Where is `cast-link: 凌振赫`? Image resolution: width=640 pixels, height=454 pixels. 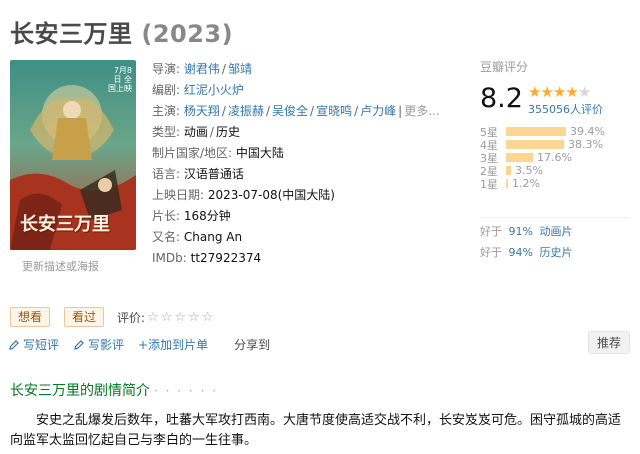
cast-link: 凌振赫 is located at coordinates (246, 111).